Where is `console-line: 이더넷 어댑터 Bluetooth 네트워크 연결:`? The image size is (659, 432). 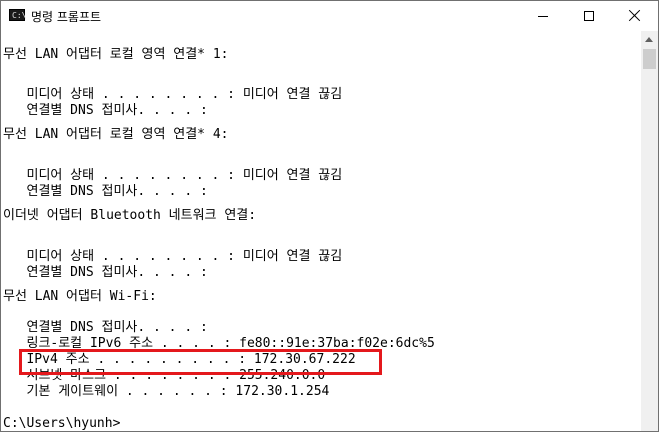
console-line: 이더넷 어댑터 Bluetooth 네트워크 연결: is located at coordinates (130, 215).